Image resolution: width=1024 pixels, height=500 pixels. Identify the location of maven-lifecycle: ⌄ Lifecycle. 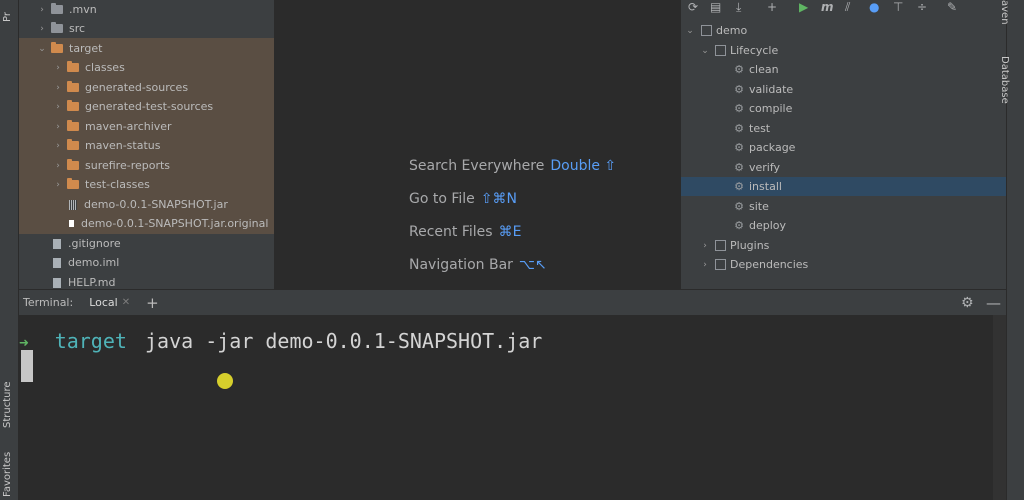
(843, 50).